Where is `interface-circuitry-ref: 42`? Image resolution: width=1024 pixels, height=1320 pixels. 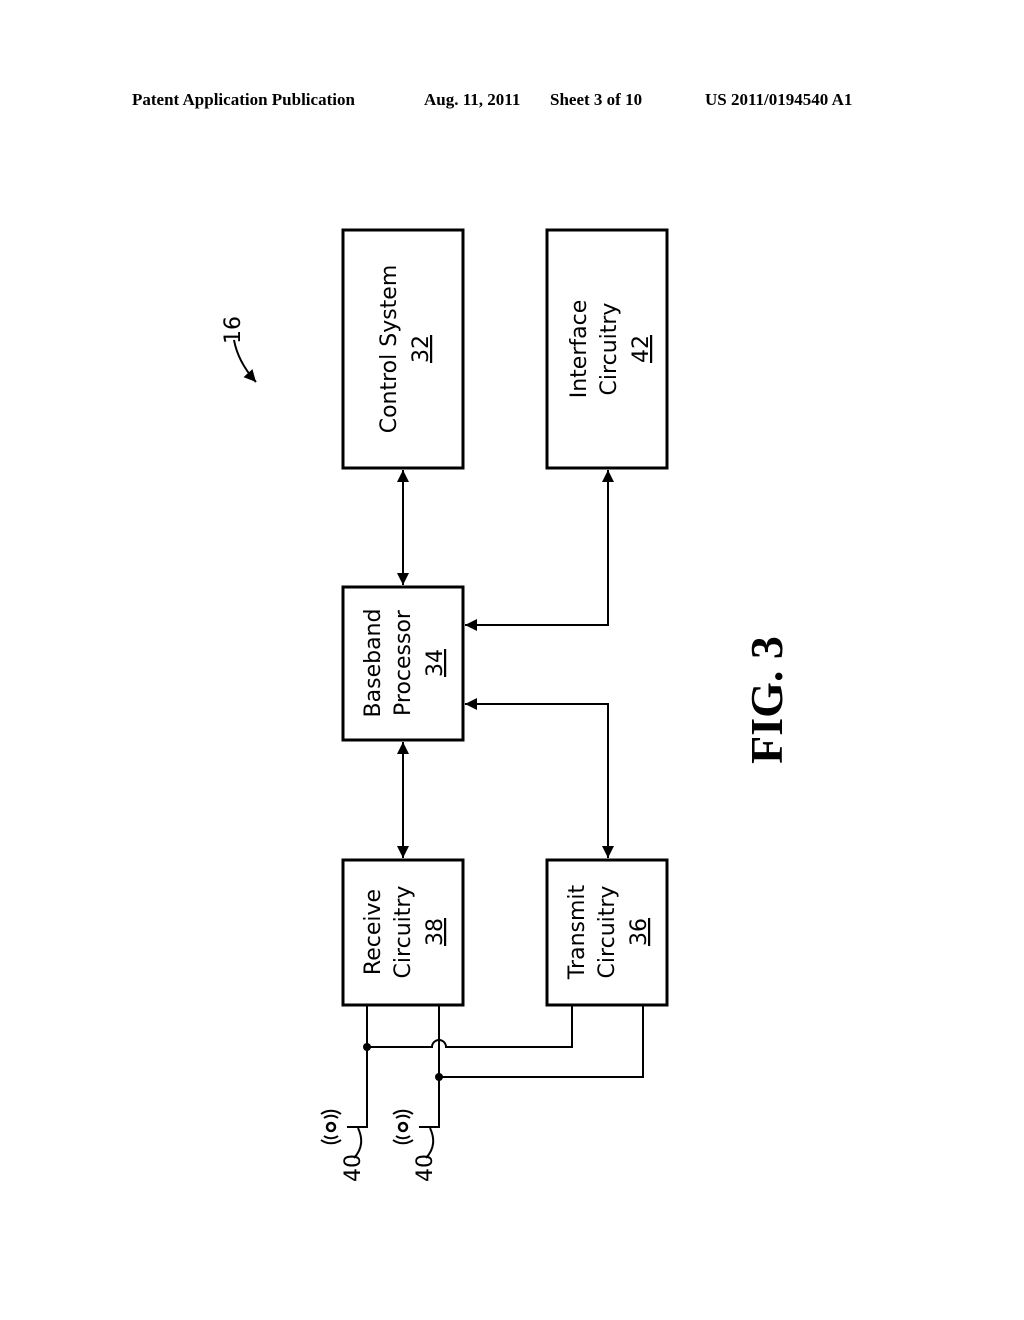
interface-circuitry-ref: 42 is located at coordinates (641, 349).